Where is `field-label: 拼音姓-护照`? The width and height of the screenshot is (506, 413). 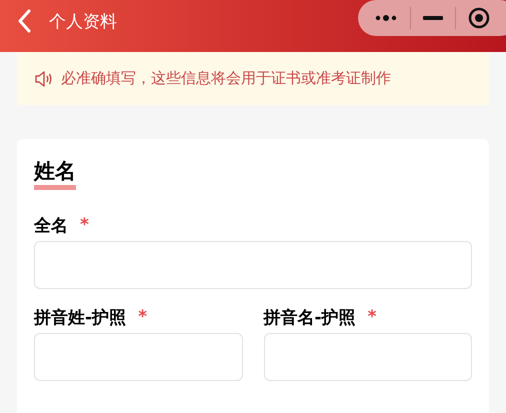
field-label: 拼音姓-护照 is located at coordinates (80, 317).